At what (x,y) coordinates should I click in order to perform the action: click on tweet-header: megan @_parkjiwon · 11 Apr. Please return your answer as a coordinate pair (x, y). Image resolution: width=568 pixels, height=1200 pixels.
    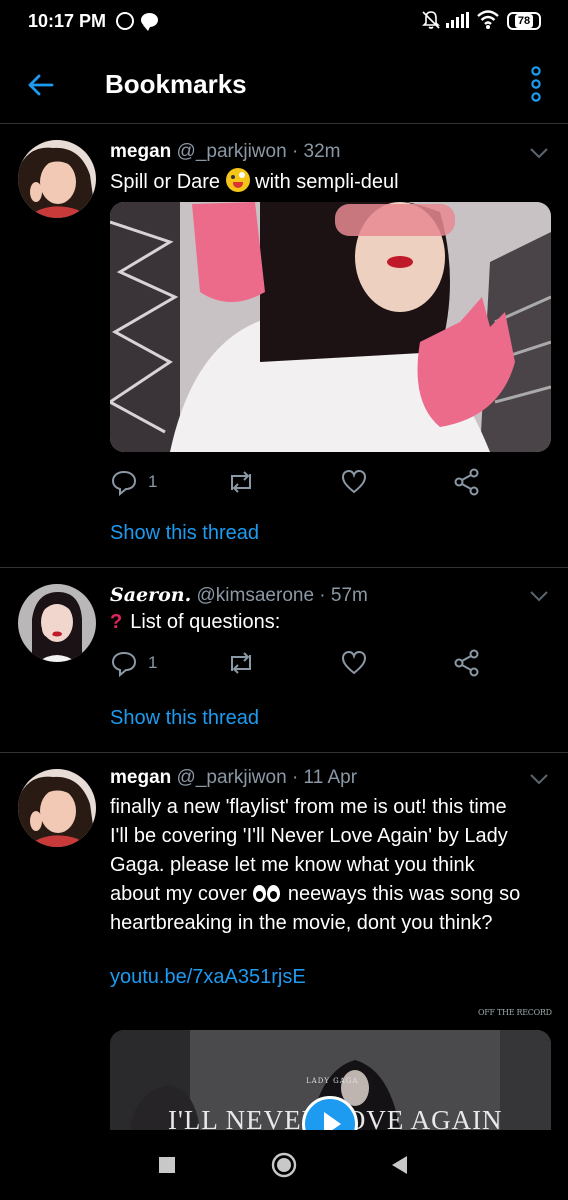
    Looking at the image, I should click on (233, 778).